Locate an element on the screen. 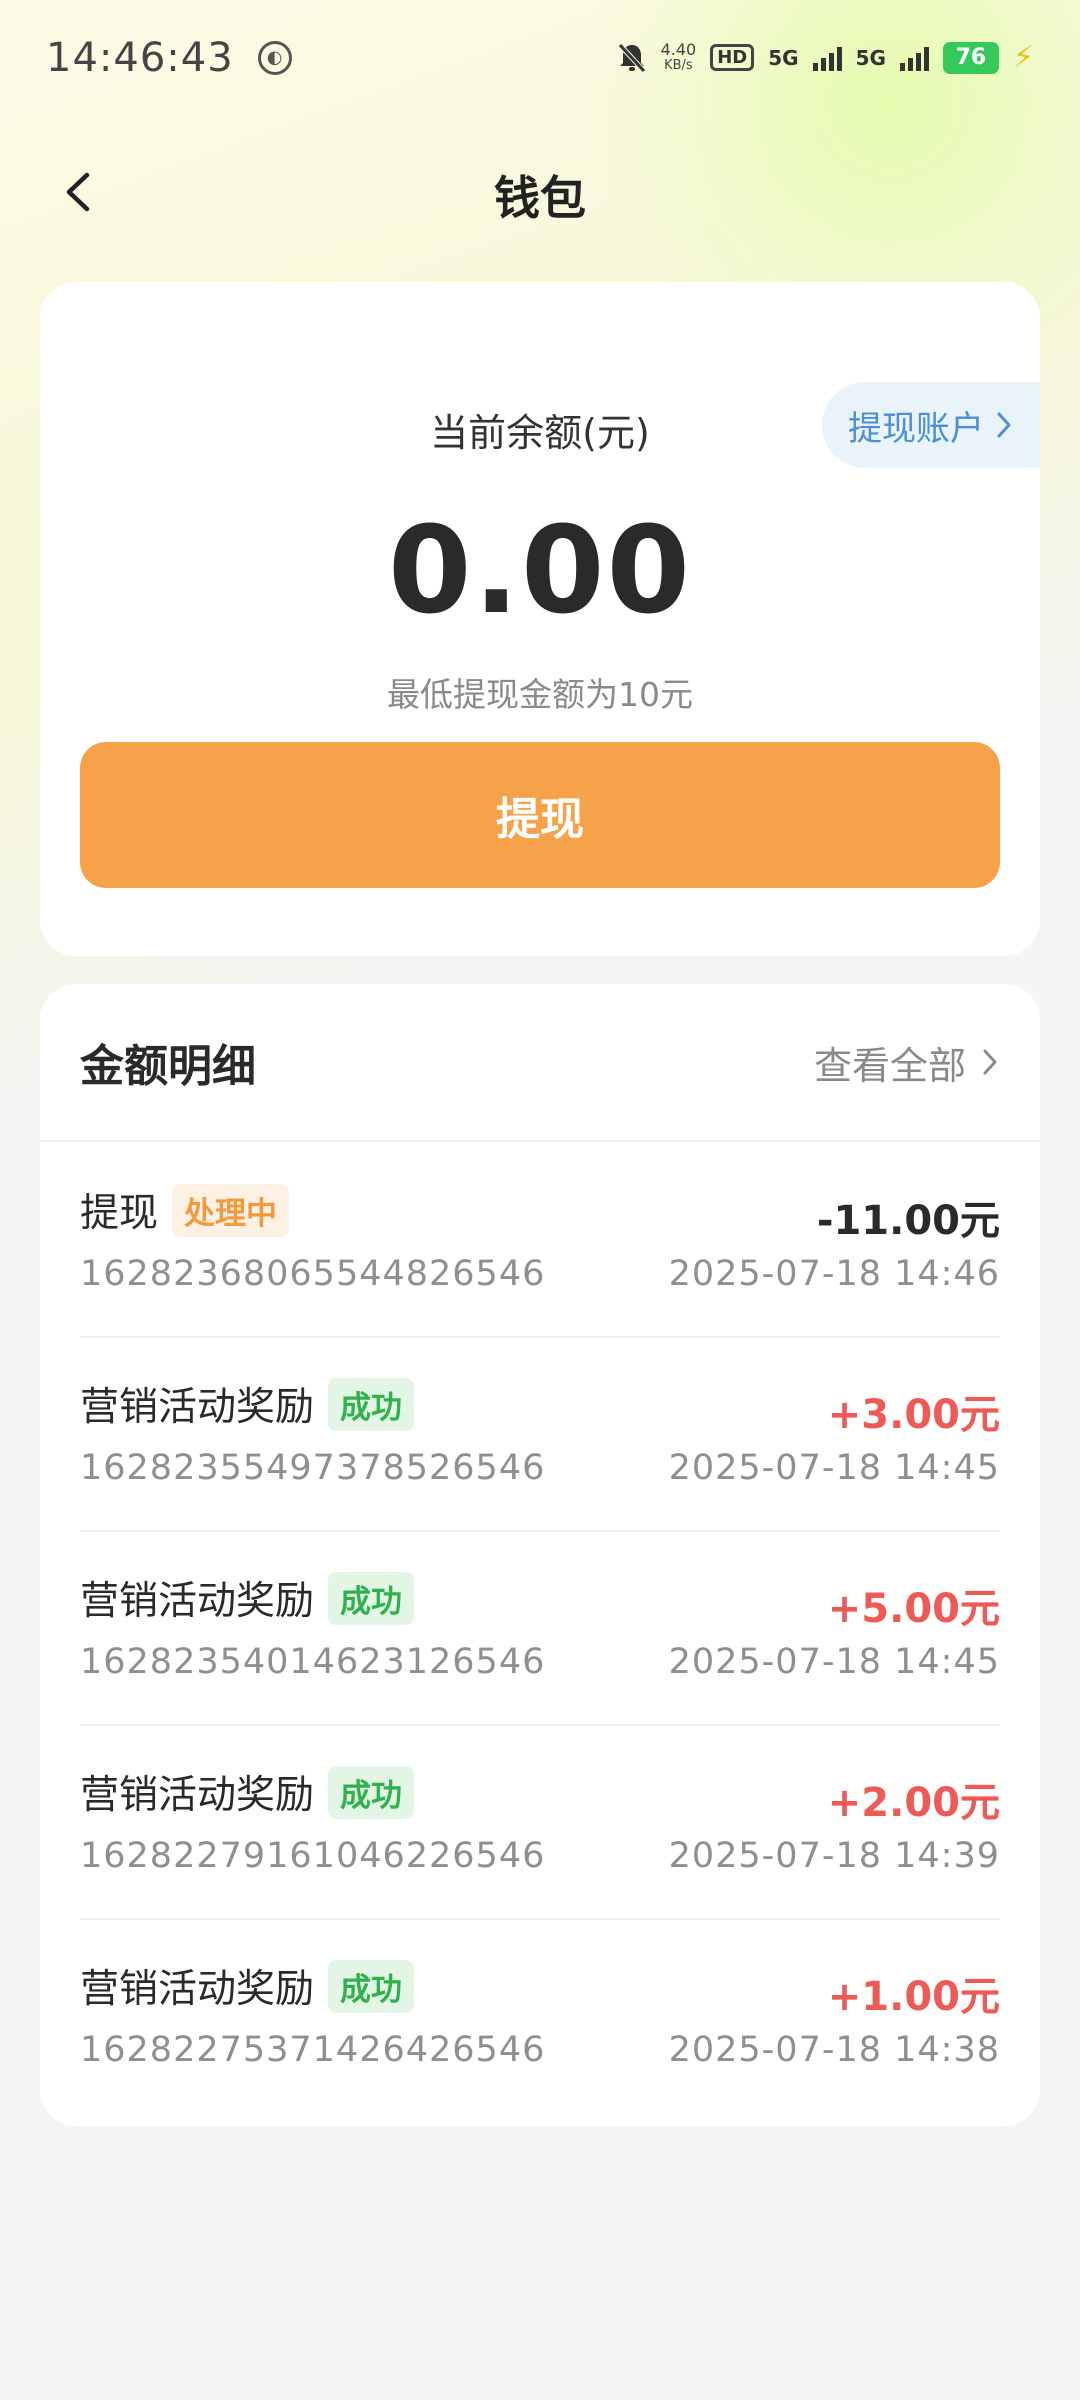 This screenshot has width=1080, height=2400. status-bar: 14:46:43 ◐ 4.40 KB/s HD 5G 5G 76 ⚡ is located at coordinates (540, 57).